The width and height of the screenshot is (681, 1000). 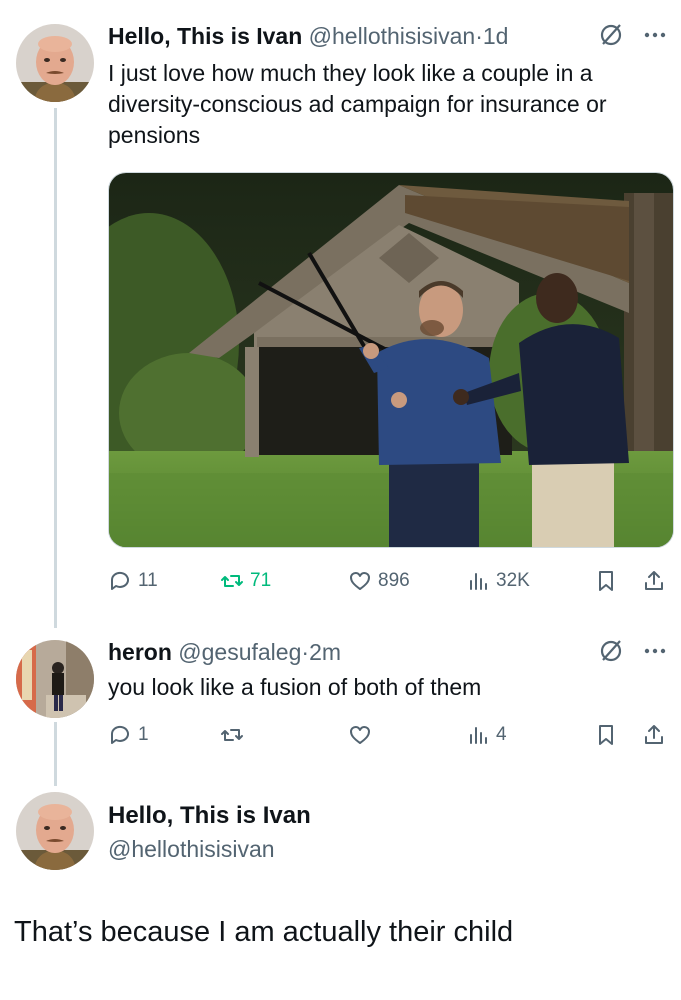 What do you see at coordinates (264, 932) in the screenshot?
I see `tweet-text: That’s because I am actually their child` at bounding box center [264, 932].